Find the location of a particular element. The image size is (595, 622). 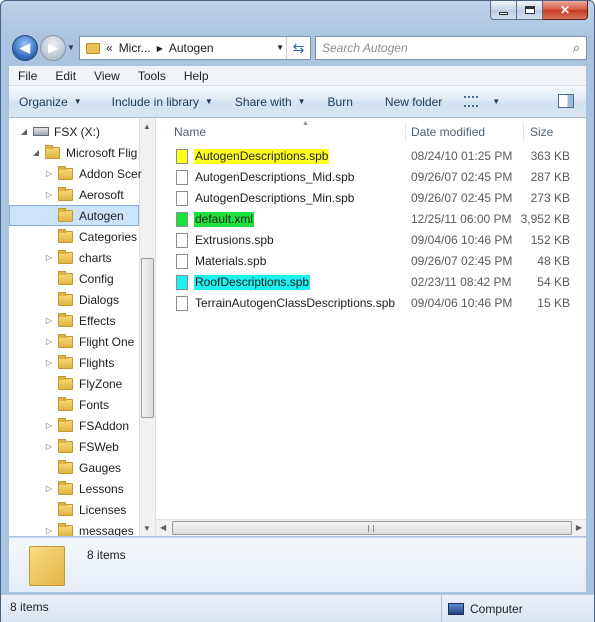

chevron-down-icon: ▼ is located at coordinates (301, 101).